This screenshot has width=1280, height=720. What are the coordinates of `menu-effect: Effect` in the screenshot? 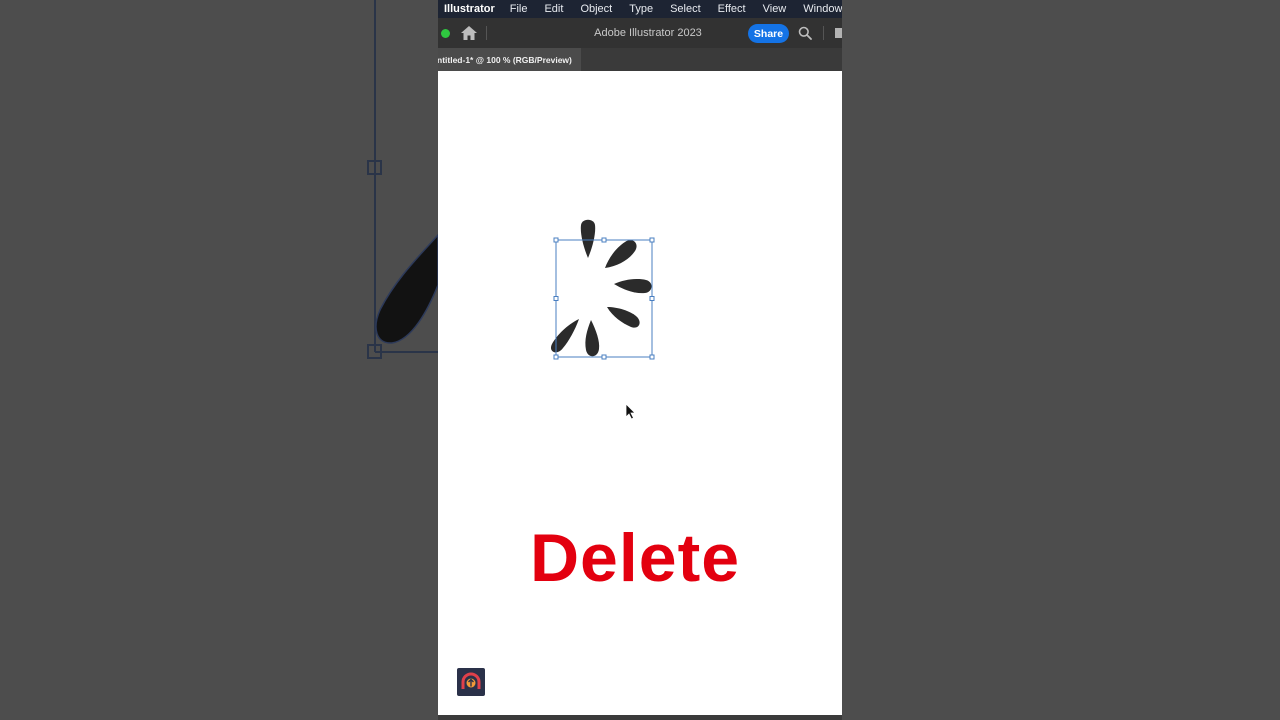 It's located at (731, 9).